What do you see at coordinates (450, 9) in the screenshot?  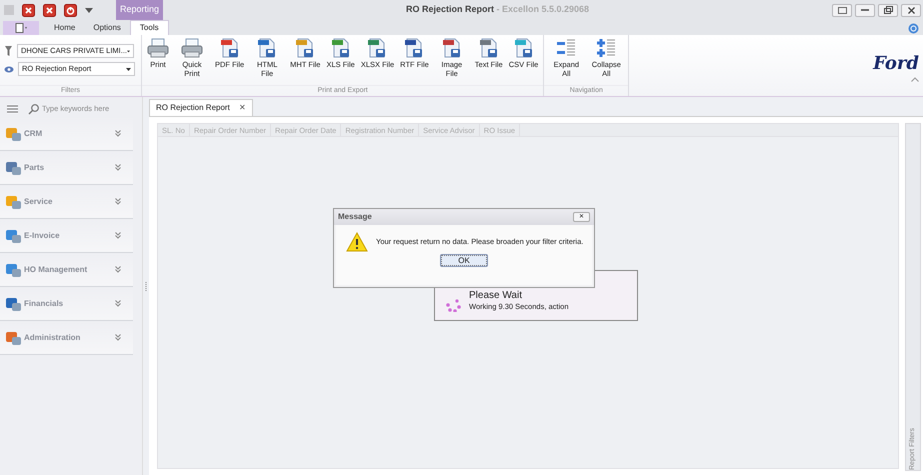 I see `window-title: RO Rejection Report` at bounding box center [450, 9].